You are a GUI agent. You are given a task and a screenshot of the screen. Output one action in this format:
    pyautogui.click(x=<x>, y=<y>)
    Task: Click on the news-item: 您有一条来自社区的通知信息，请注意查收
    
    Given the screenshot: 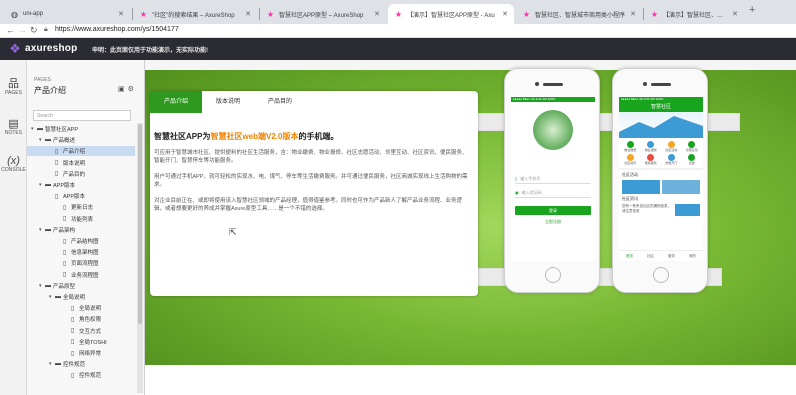 What is the action you would take?
    pyautogui.click(x=661, y=210)
    